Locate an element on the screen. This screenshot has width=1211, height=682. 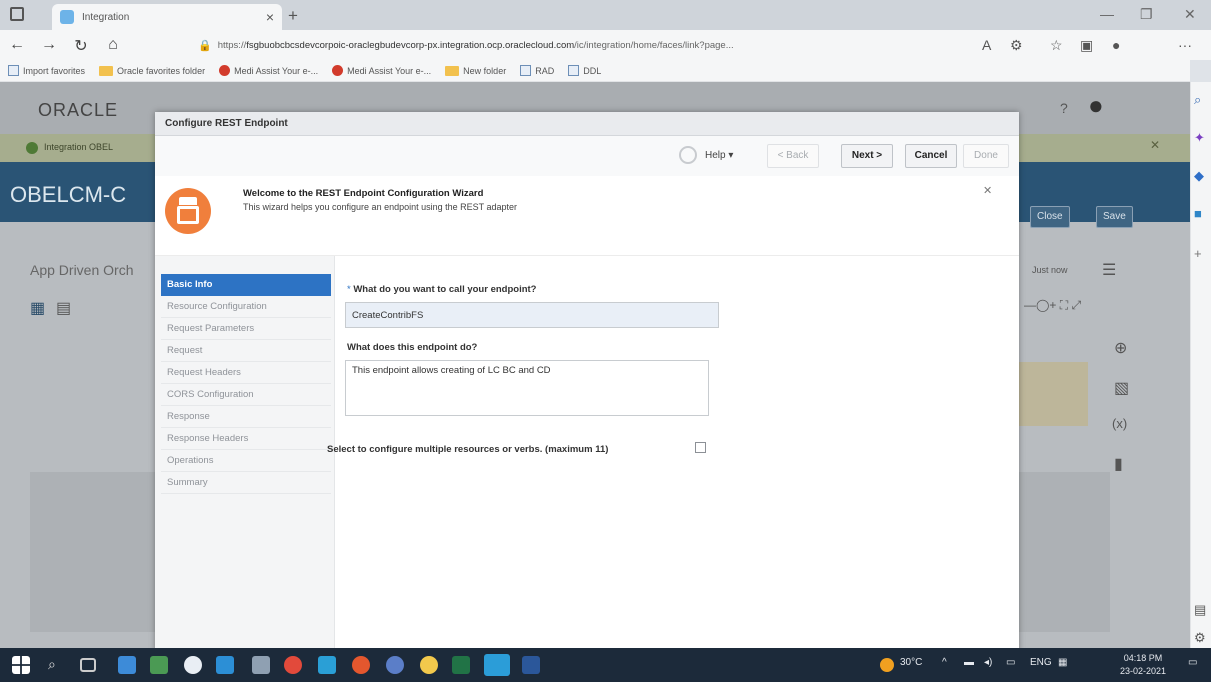
mapper-icon: ⊕ is located at coordinates (1120, 348).